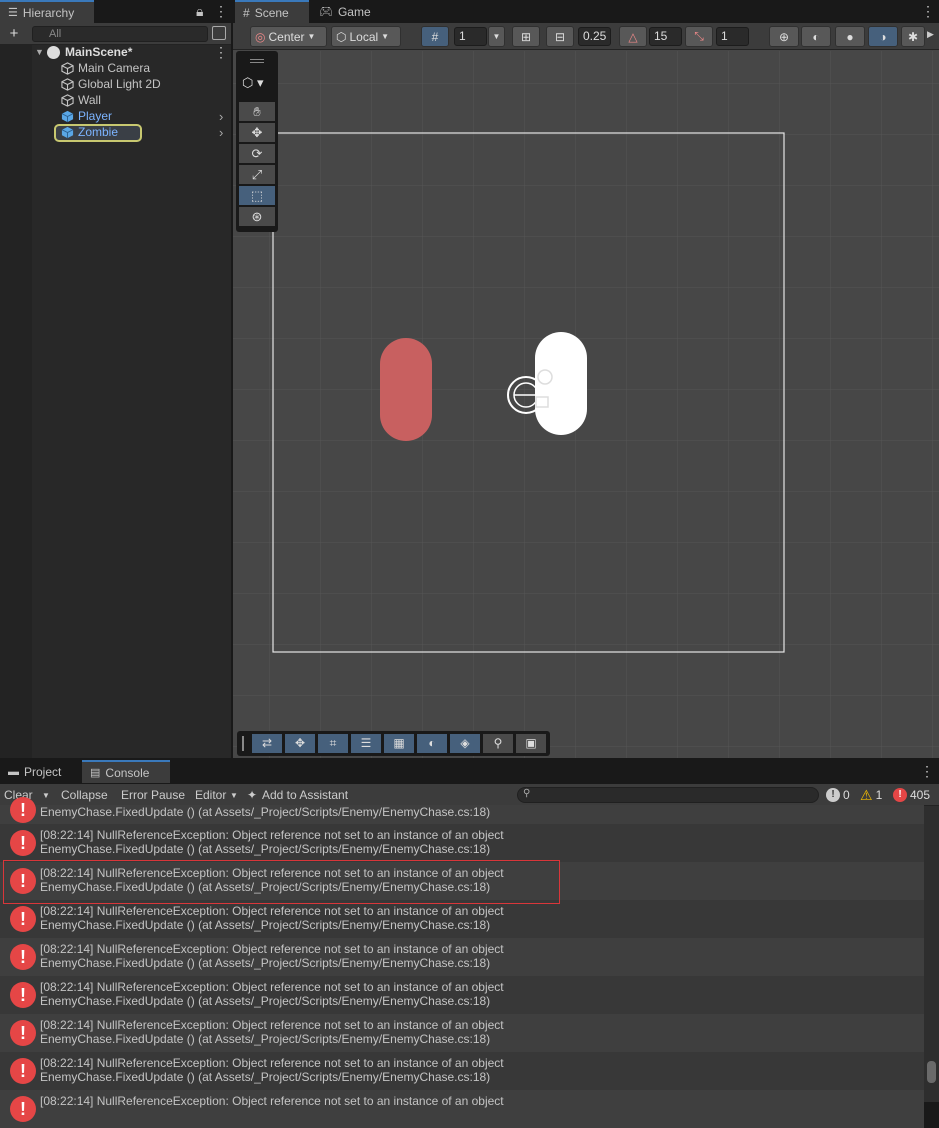 The image size is (939, 1128). Describe the element at coordinates (850, 36) in the screenshot. I see `shaded-button: ●` at that location.